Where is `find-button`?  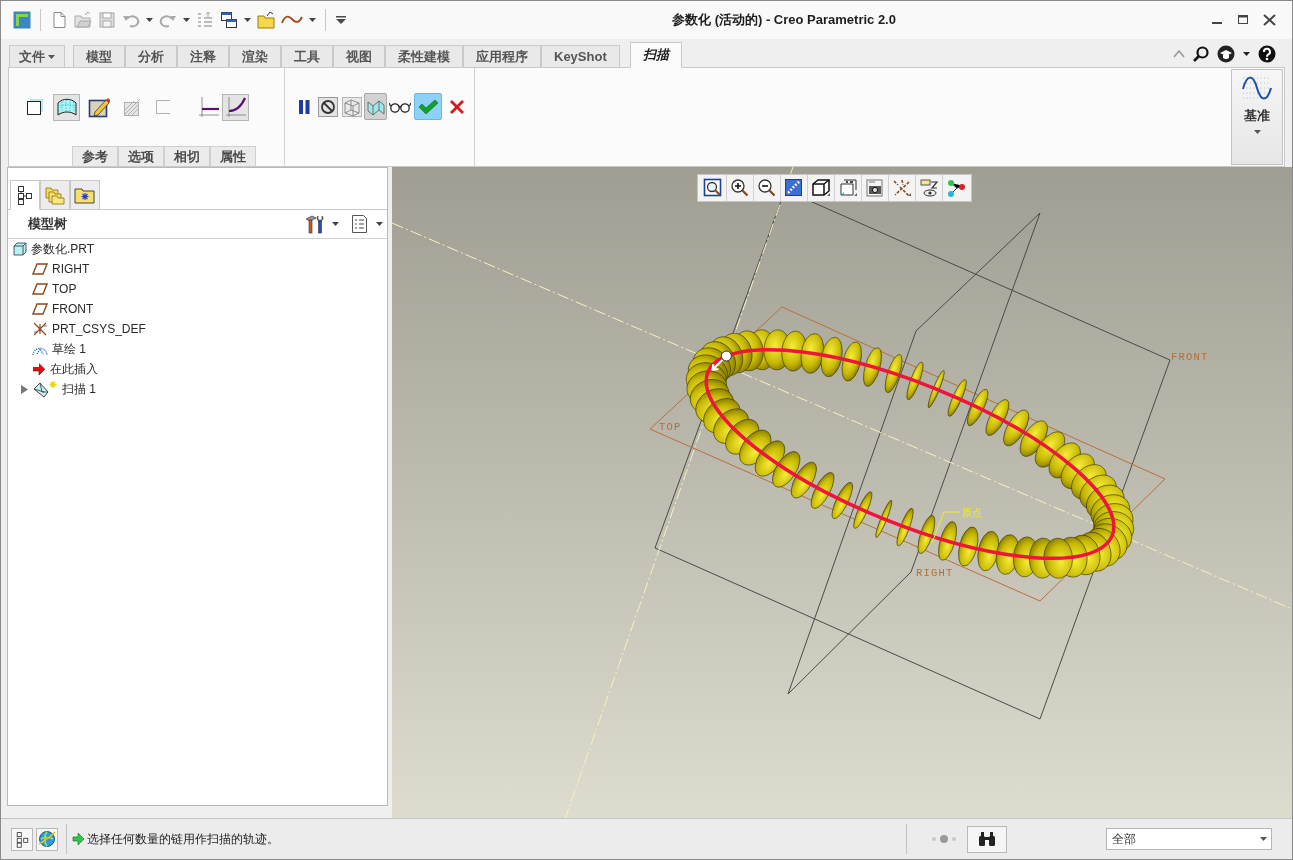
find-button is located at coordinates (987, 839).